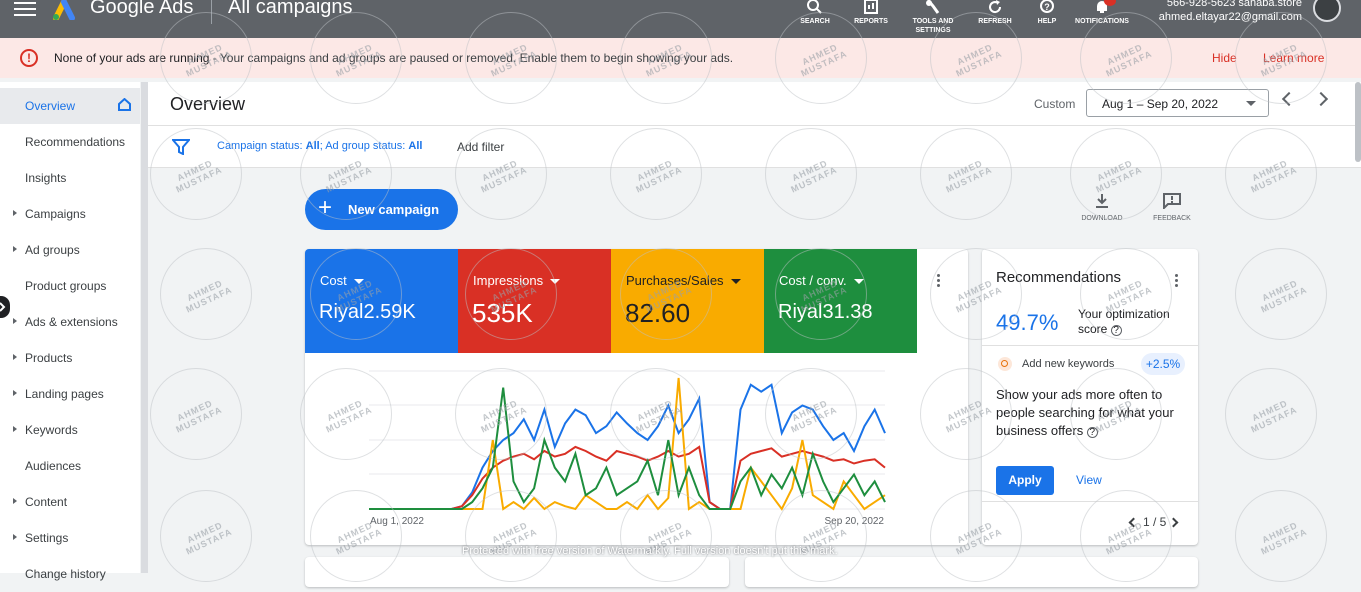 The width and height of the screenshot is (1361, 592). Describe the element at coordinates (70, 178) in the screenshot. I see `sidebar-item-insights: Insights` at that location.